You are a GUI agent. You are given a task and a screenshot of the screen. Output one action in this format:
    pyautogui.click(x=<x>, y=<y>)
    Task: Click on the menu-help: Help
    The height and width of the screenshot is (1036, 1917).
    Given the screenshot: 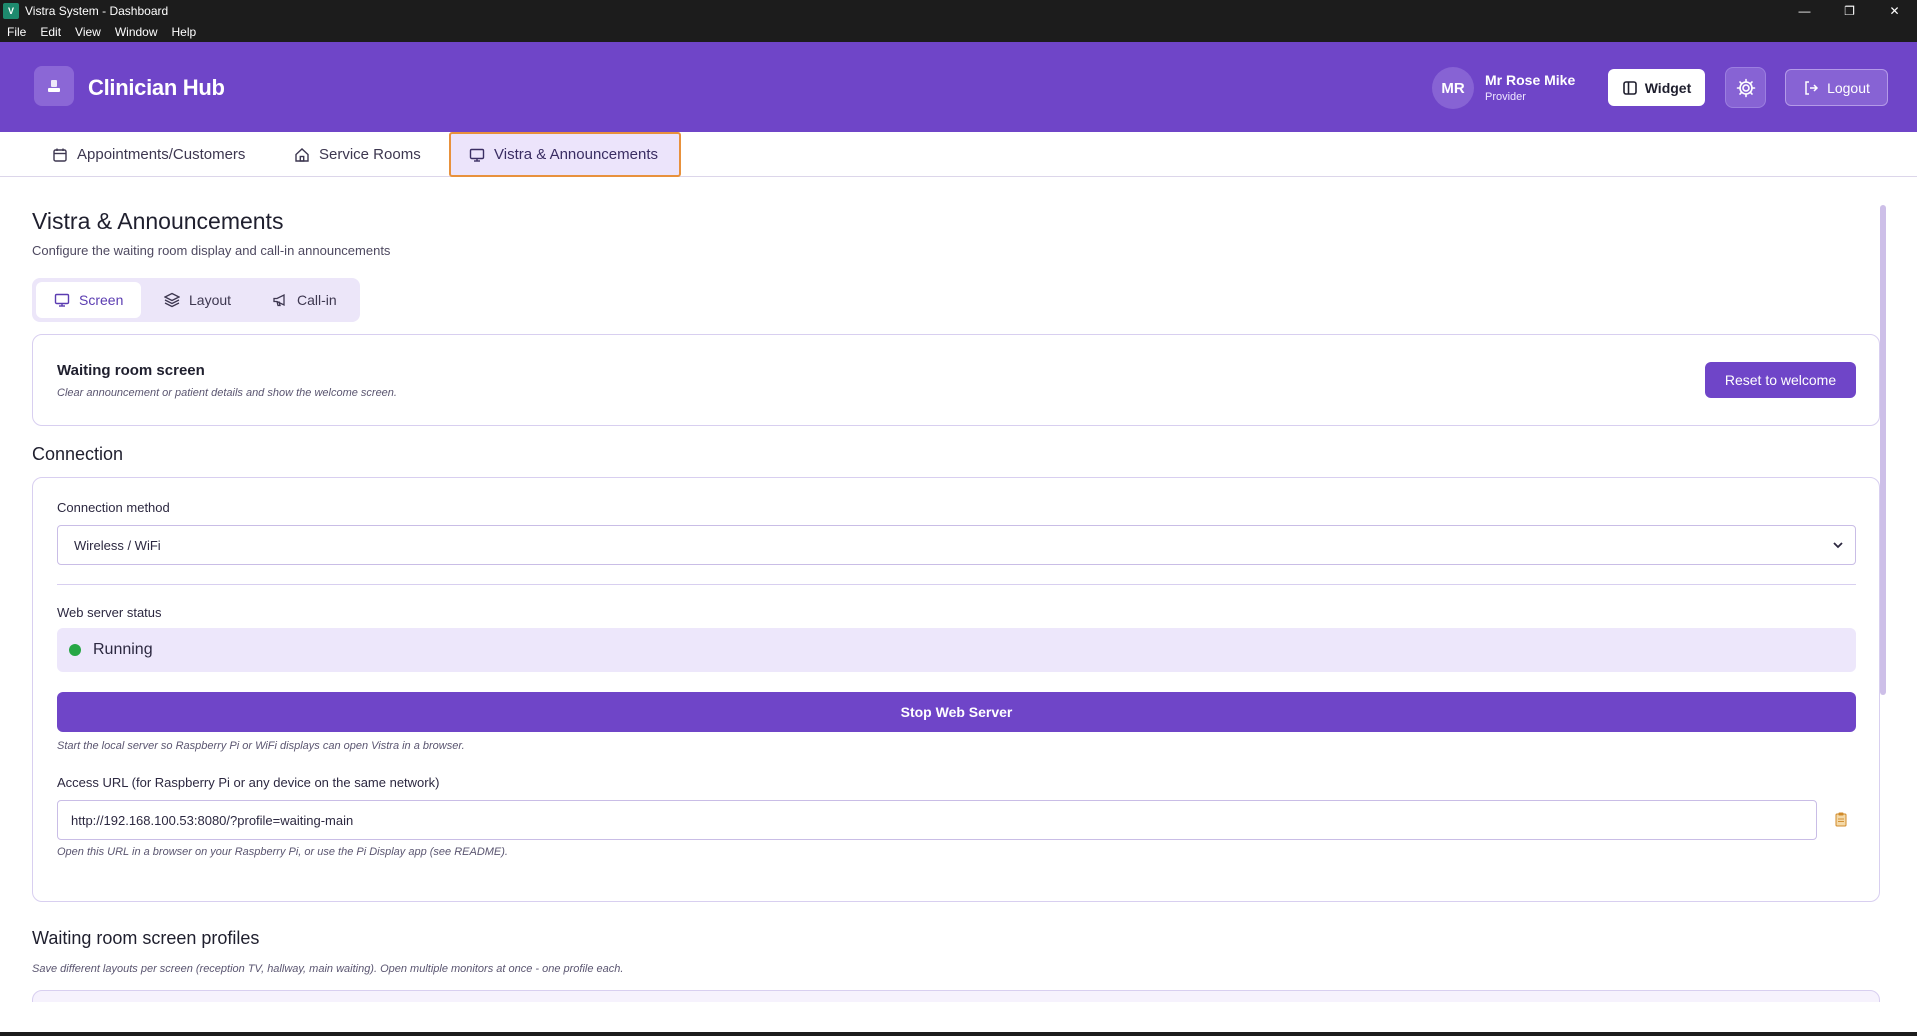 What is the action you would take?
    pyautogui.click(x=184, y=32)
    